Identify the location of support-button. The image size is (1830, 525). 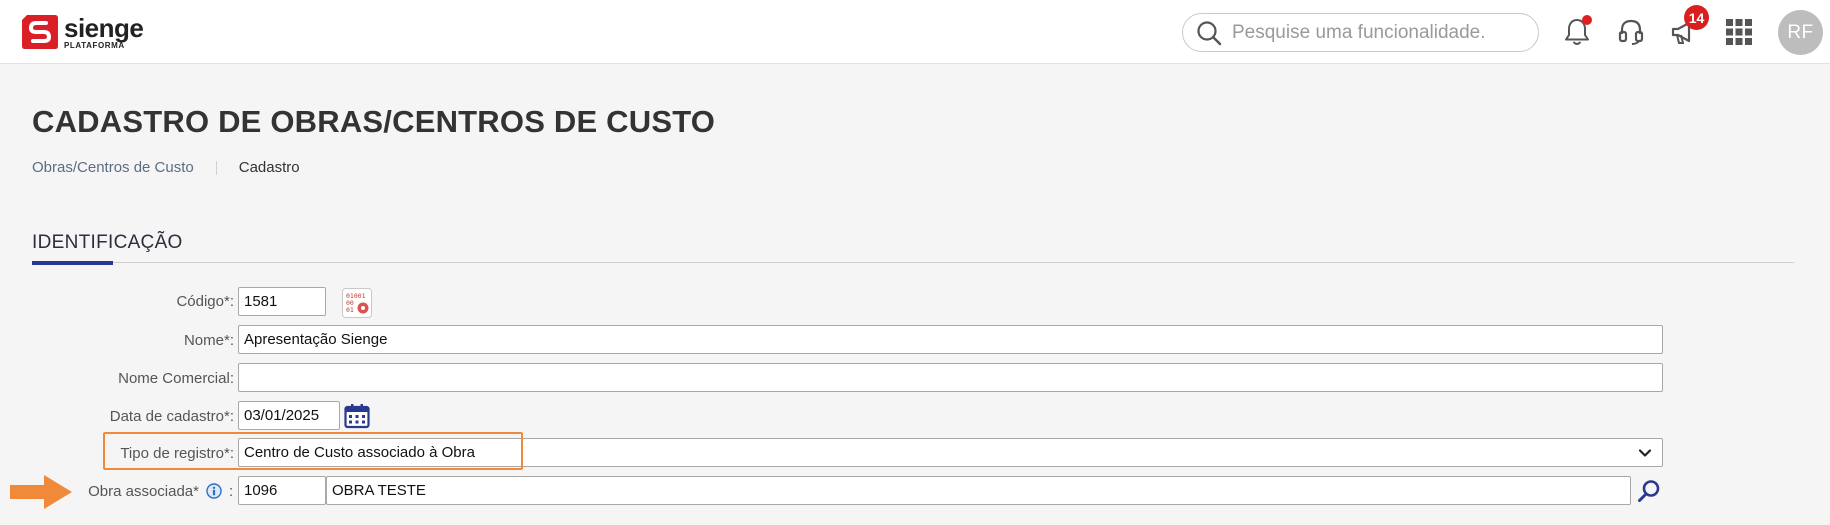
(1631, 32).